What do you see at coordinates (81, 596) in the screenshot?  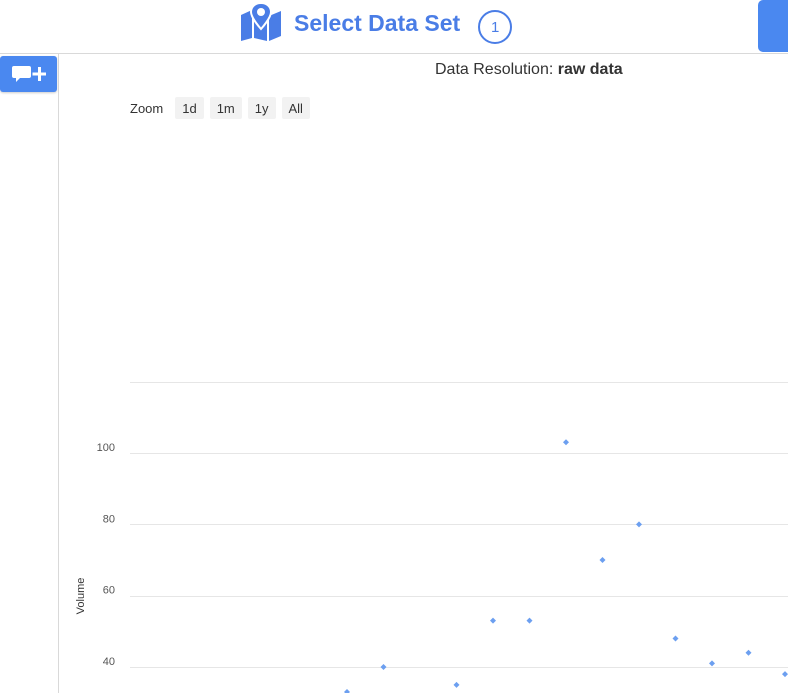 I see `y-axis-label: Volume` at bounding box center [81, 596].